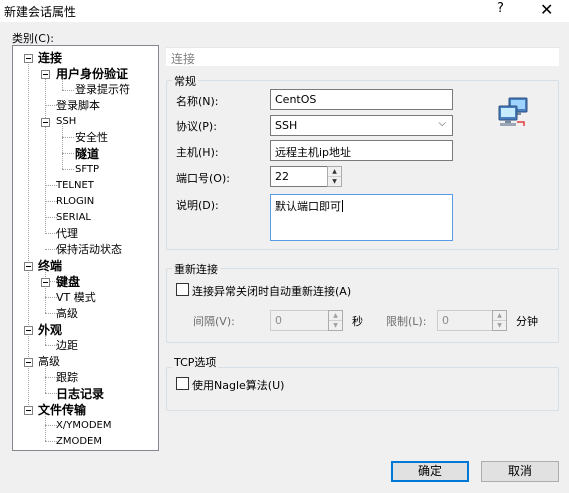  Describe the element at coordinates (197, 205) in the screenshot. I see `description-label: 说明(D):` at that location.